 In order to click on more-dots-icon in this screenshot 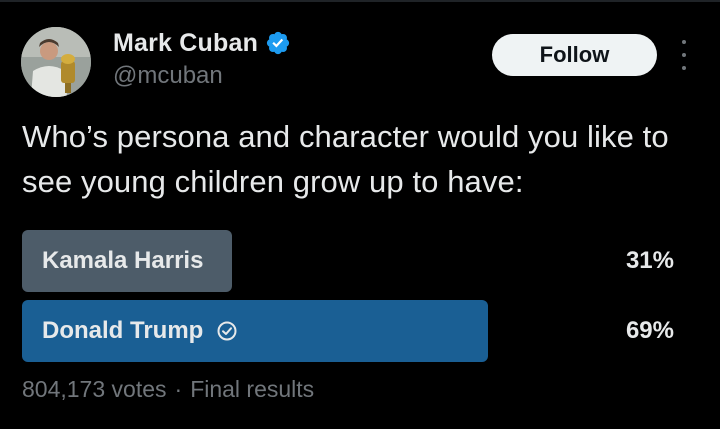, I will do `click(684, 55)`.